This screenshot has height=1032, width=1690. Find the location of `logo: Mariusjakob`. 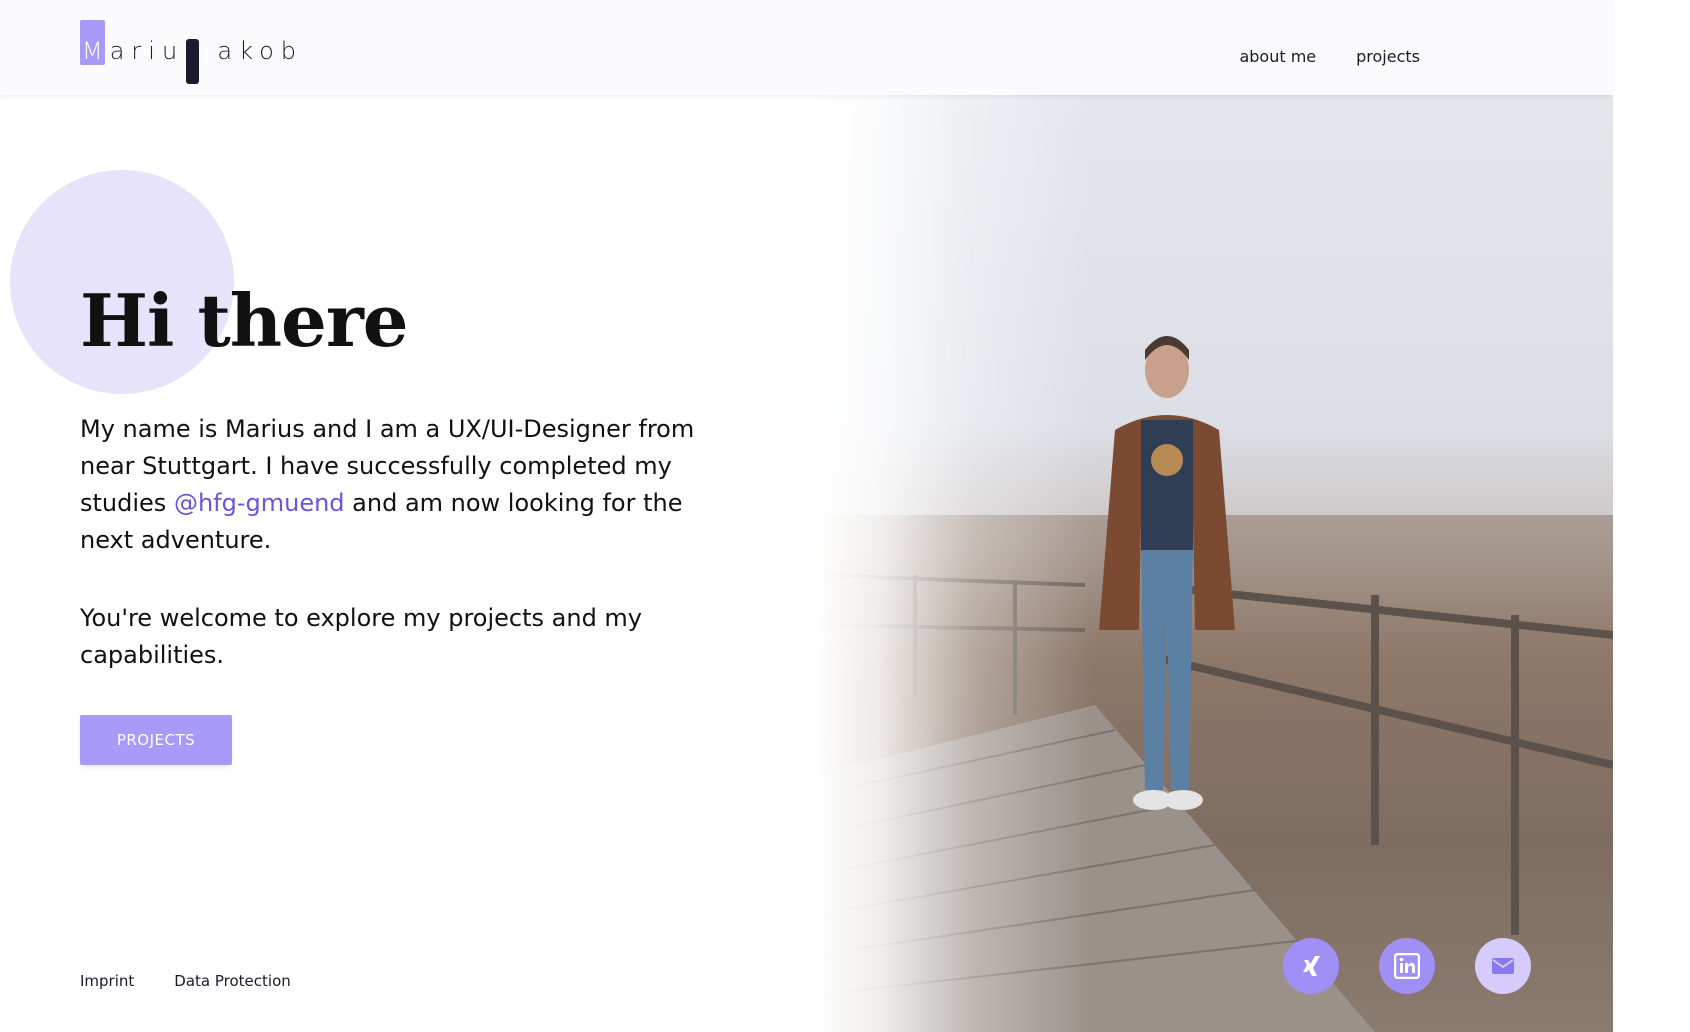

logo: Mariusjakob is located at coordinates (190, 55).